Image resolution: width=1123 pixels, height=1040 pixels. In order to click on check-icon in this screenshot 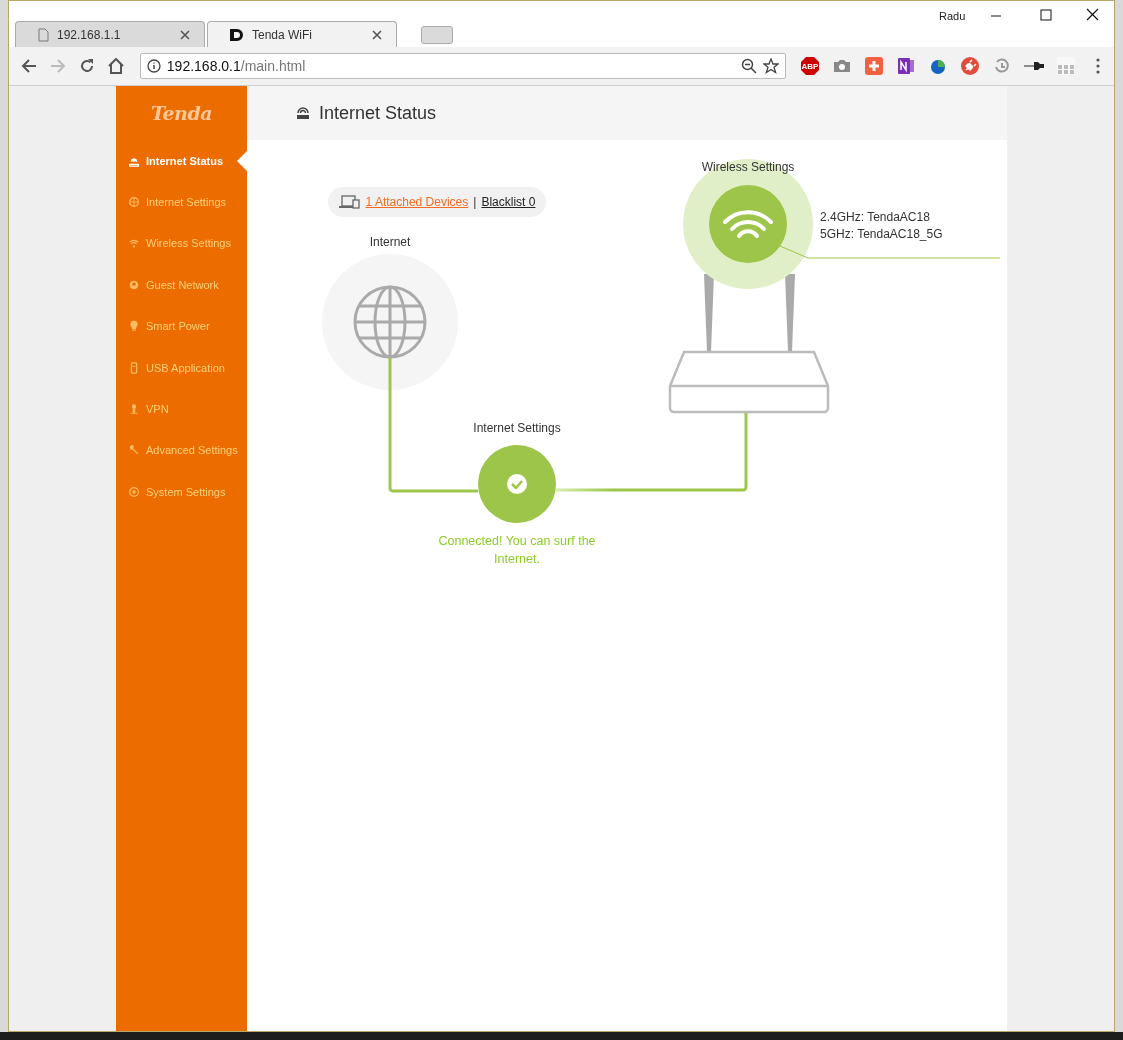, I will do `click(517, 484)`.